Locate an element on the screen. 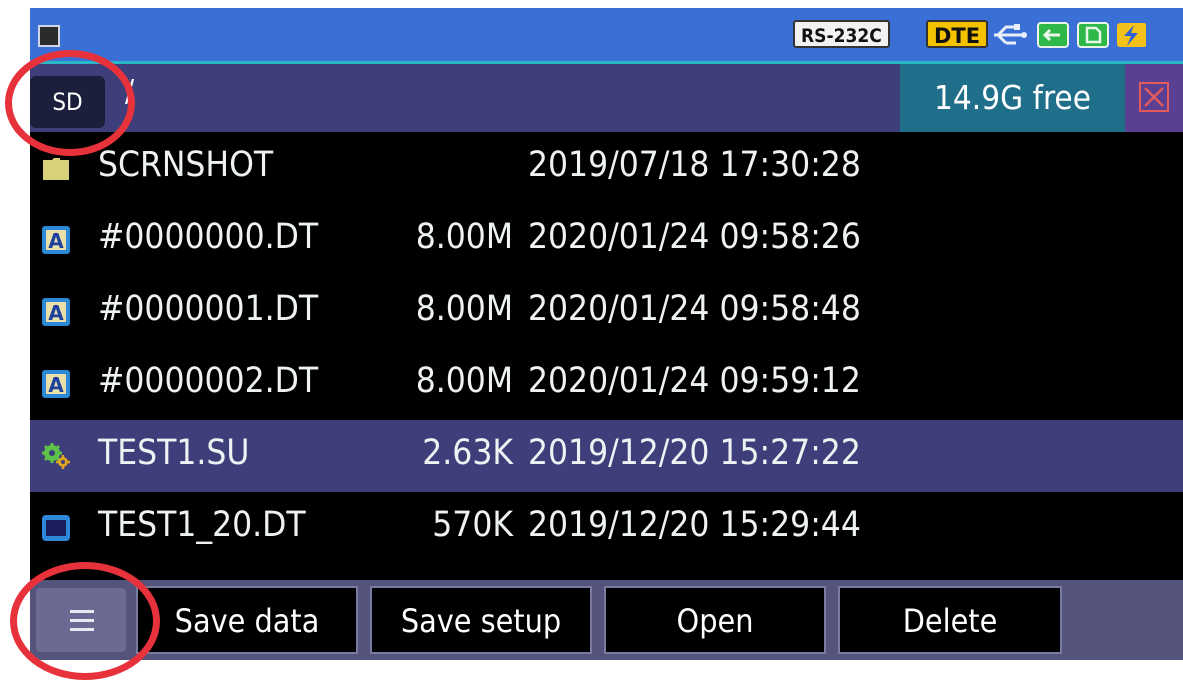 The height and width of the screenshot is (682, 1183). folder-icon is located at coordinates (56, 169).